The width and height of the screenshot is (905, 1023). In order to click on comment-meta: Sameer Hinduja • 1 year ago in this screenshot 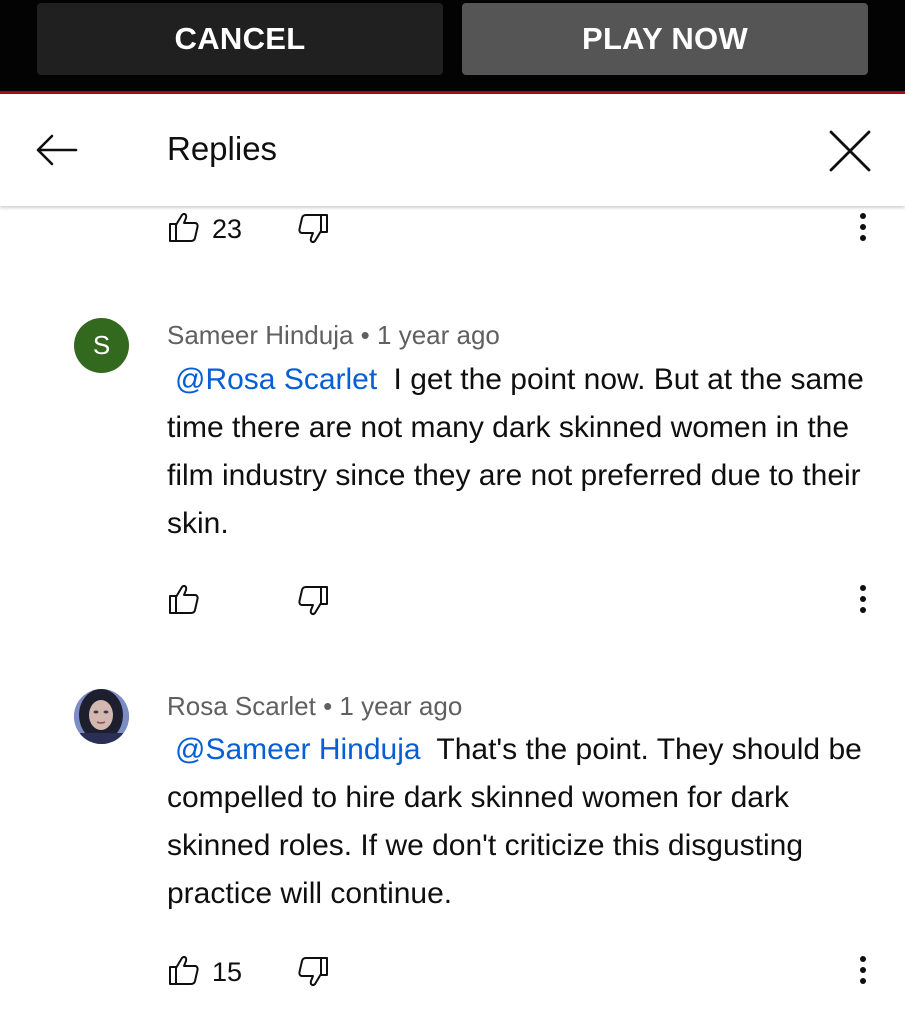, I will do `click(333, 335)`.